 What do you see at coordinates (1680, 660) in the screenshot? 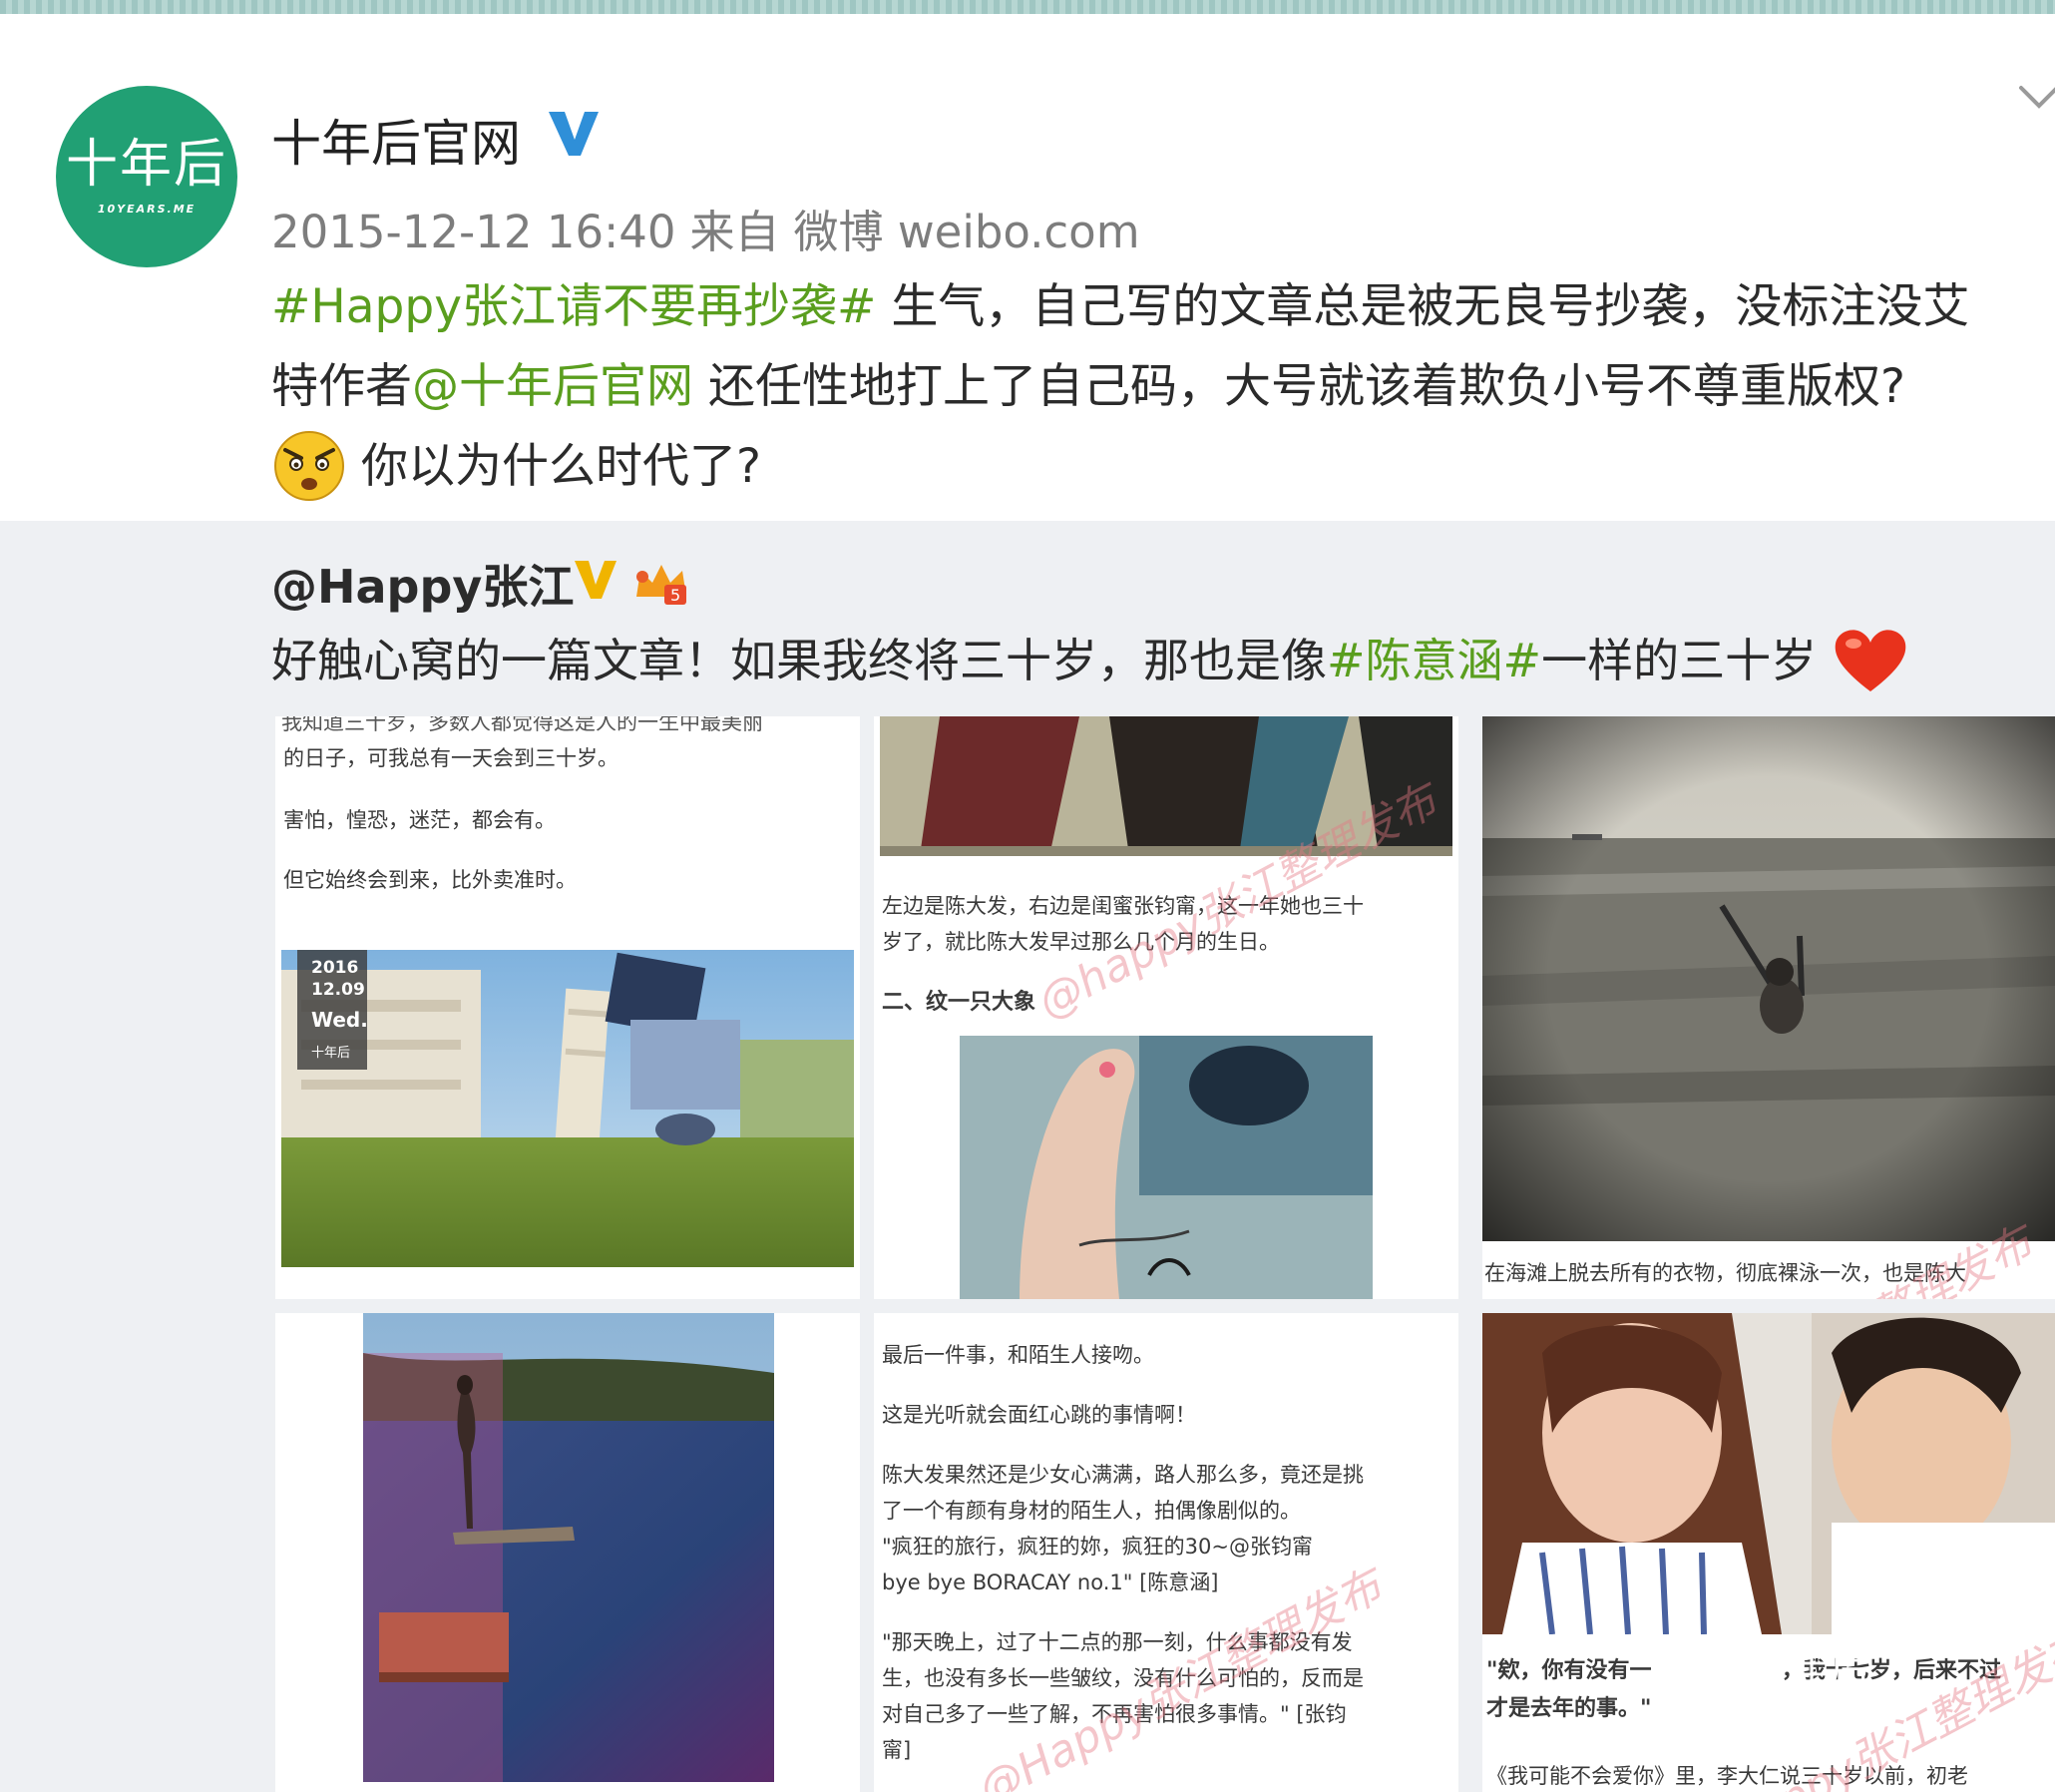
I see `repost-text-after: 一样的三十岁` at bounding box center [1680, 660].